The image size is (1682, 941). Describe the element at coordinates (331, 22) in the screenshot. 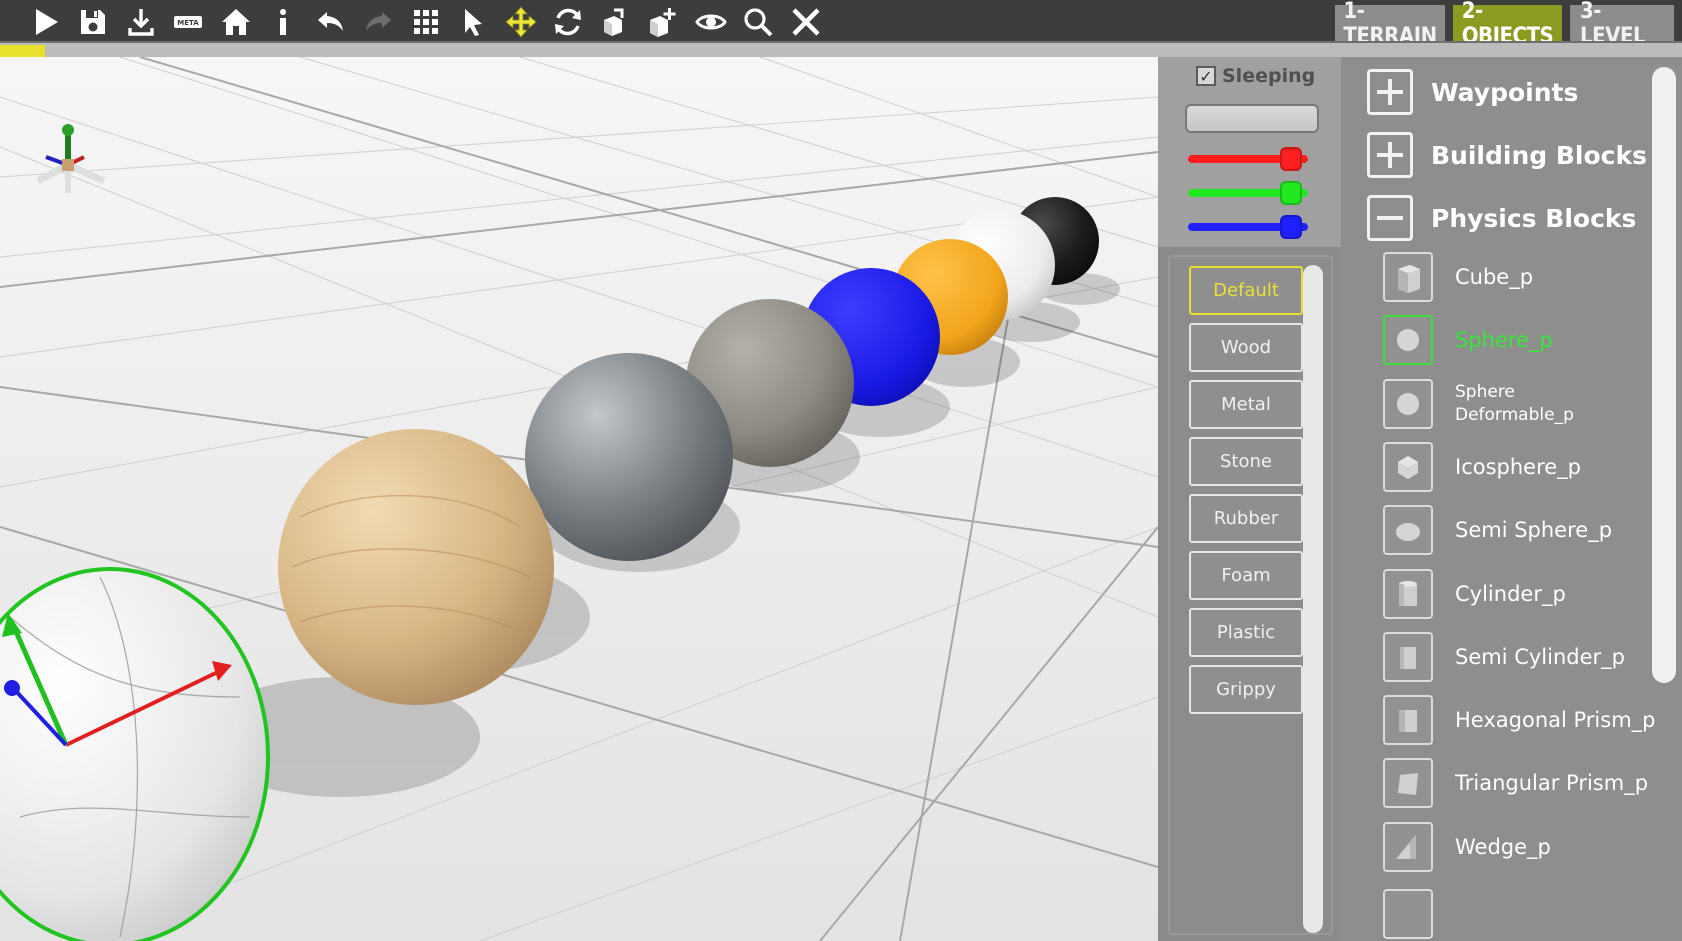

I see `undo-button` at that location.